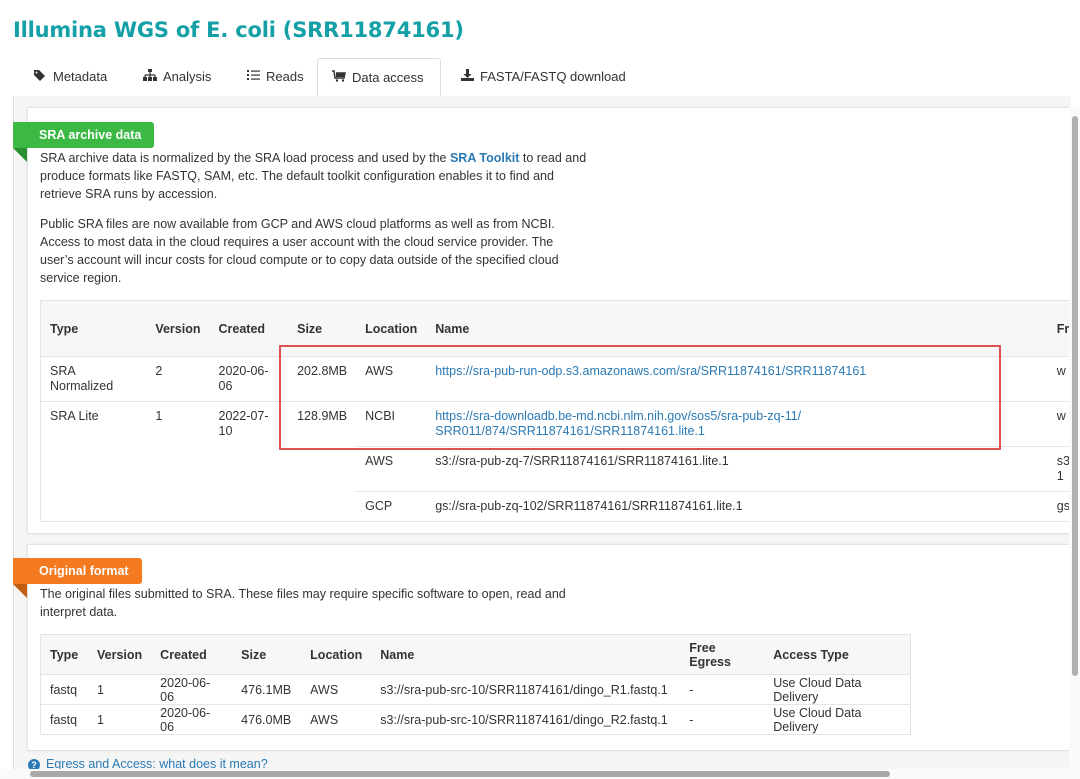 The width and height of the screenshot is (1080, 779). I want to click on col-header: Name, so click(526, 654).